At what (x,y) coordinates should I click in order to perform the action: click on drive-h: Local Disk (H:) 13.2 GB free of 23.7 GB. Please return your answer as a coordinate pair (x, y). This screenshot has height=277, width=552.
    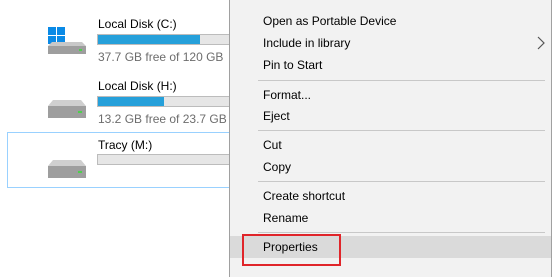
    Looking at the image, I should click on (123, 102).